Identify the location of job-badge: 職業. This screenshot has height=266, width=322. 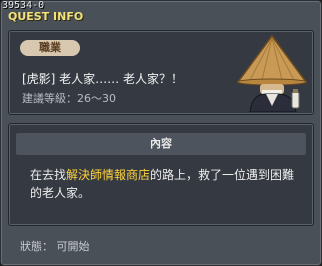
(50, 48).